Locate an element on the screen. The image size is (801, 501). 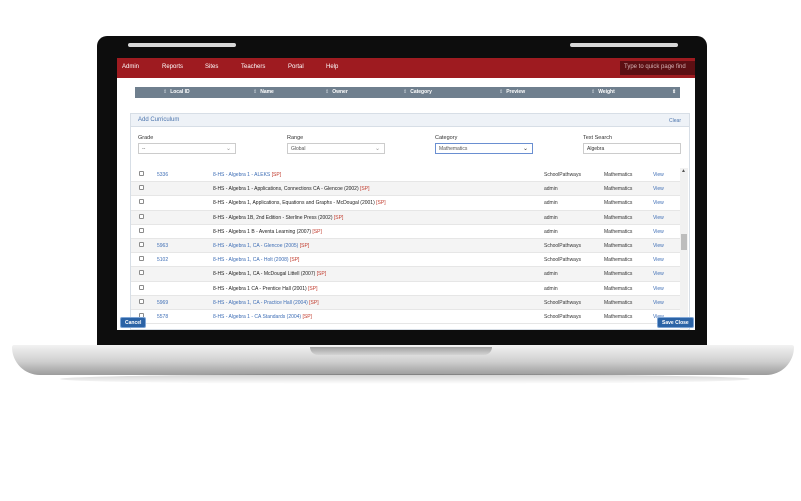
nav-help: Help is located at coordinates (332, 67).